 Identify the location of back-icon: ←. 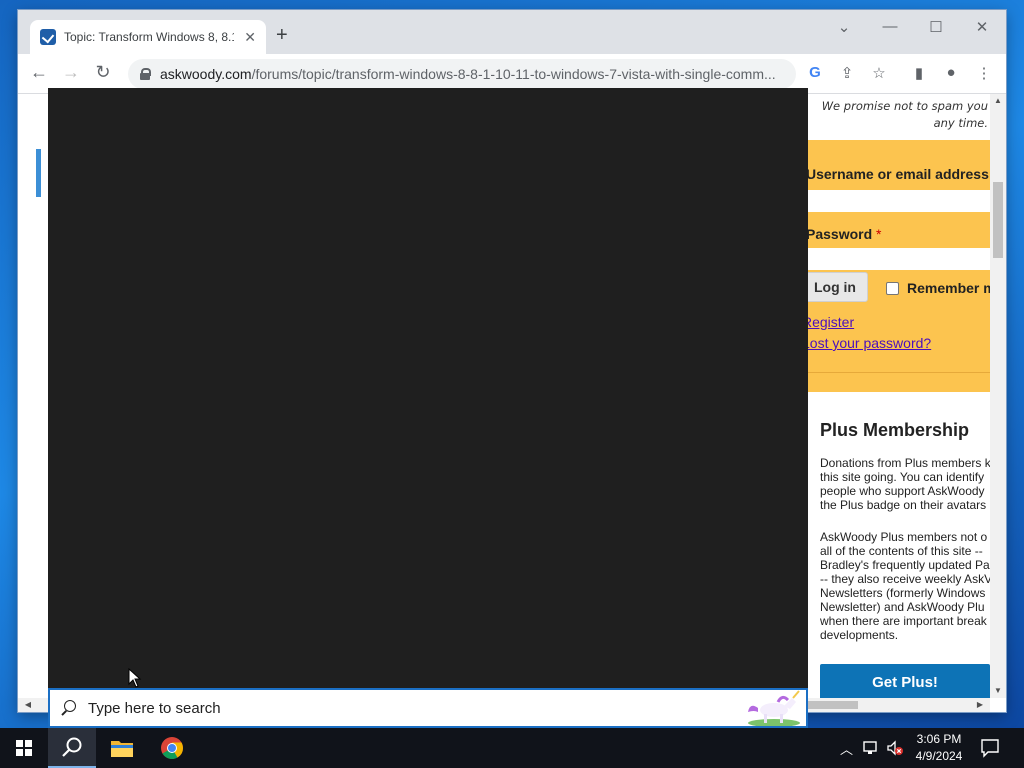
(39, 72).